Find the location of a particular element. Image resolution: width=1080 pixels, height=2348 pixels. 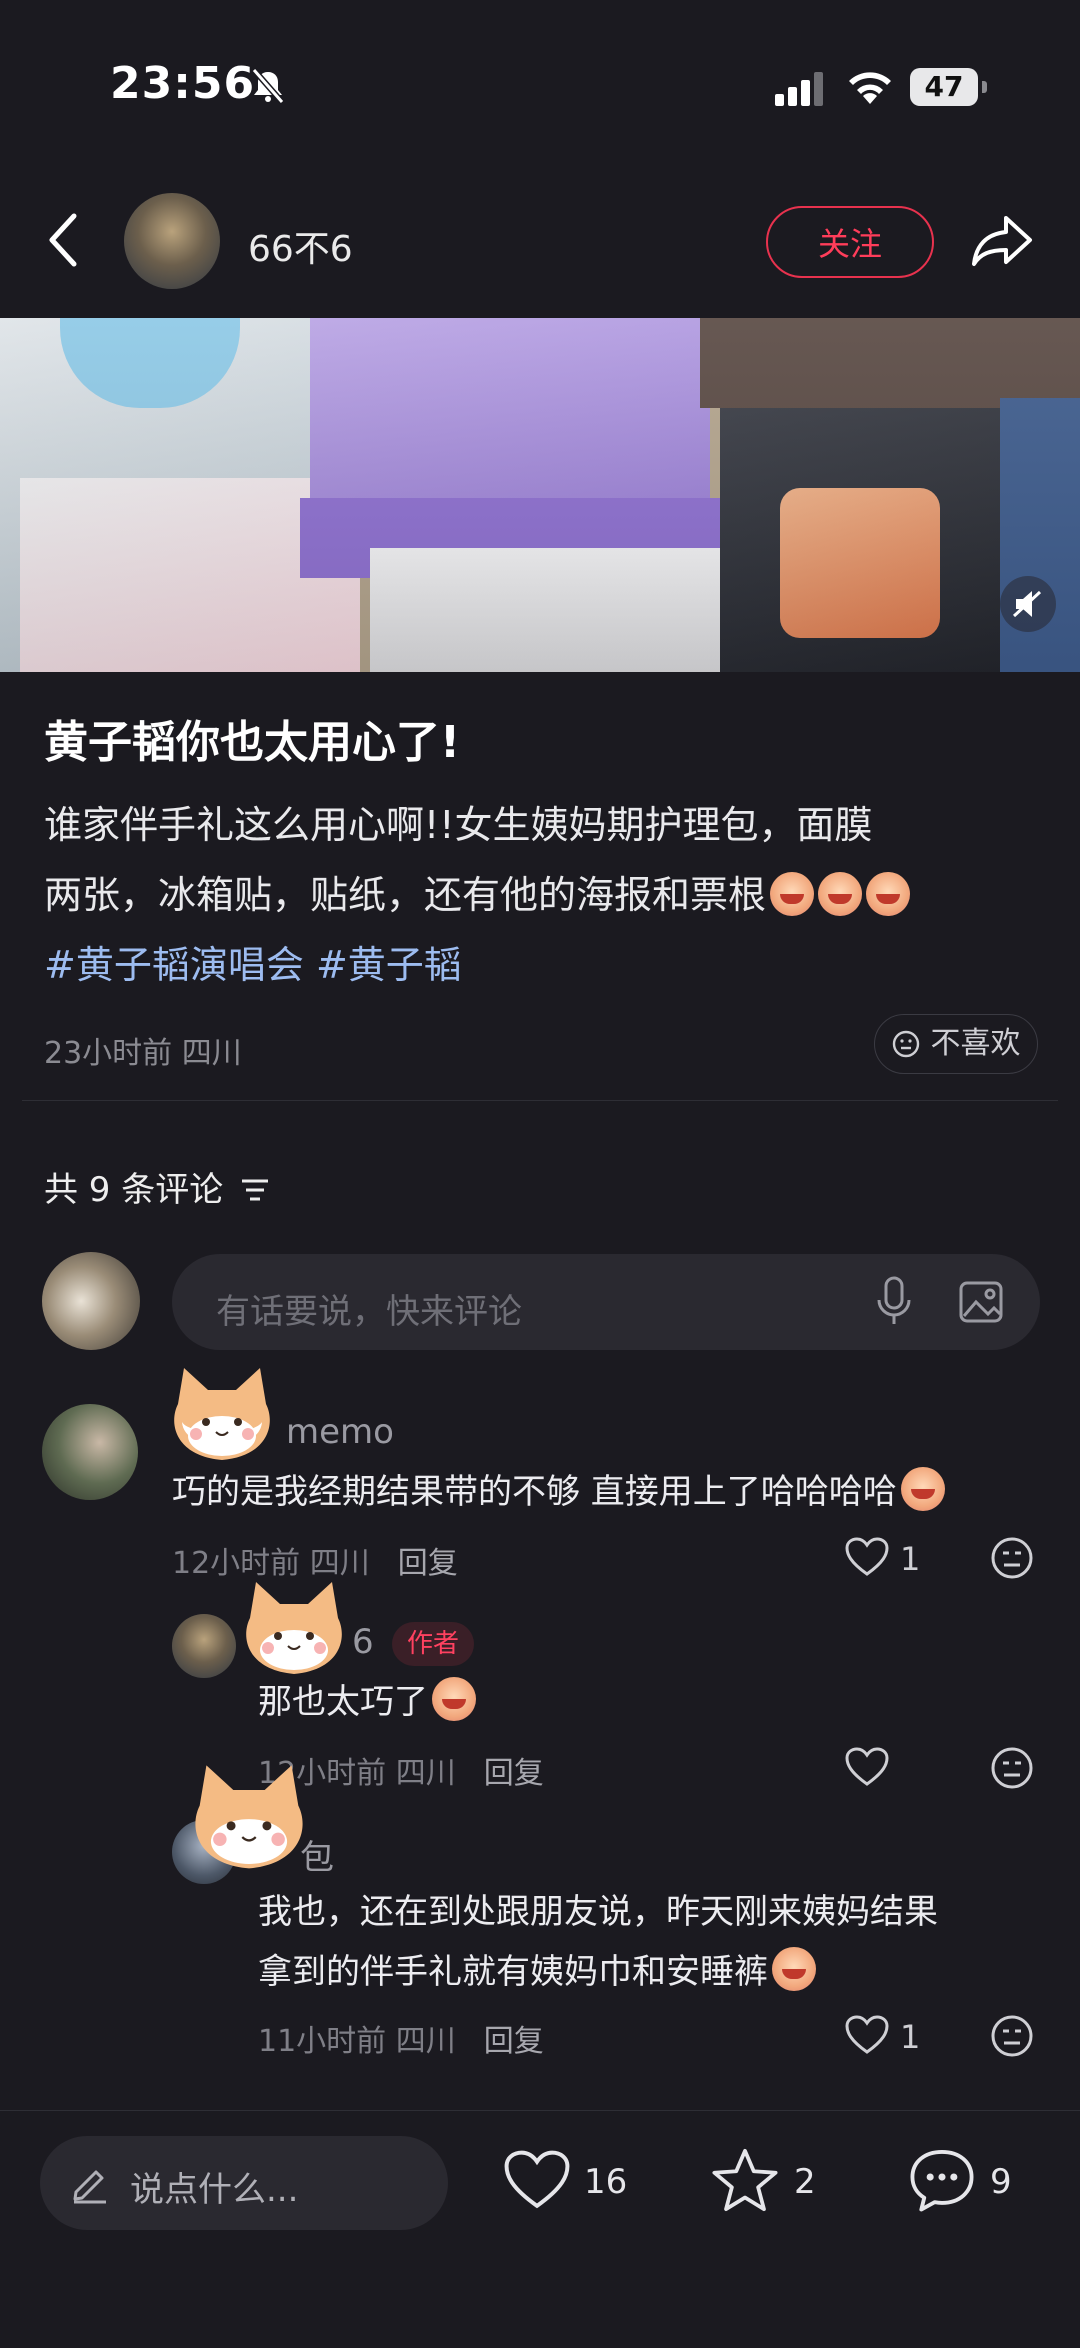

image-icon is located at coordinates (981, 1302).